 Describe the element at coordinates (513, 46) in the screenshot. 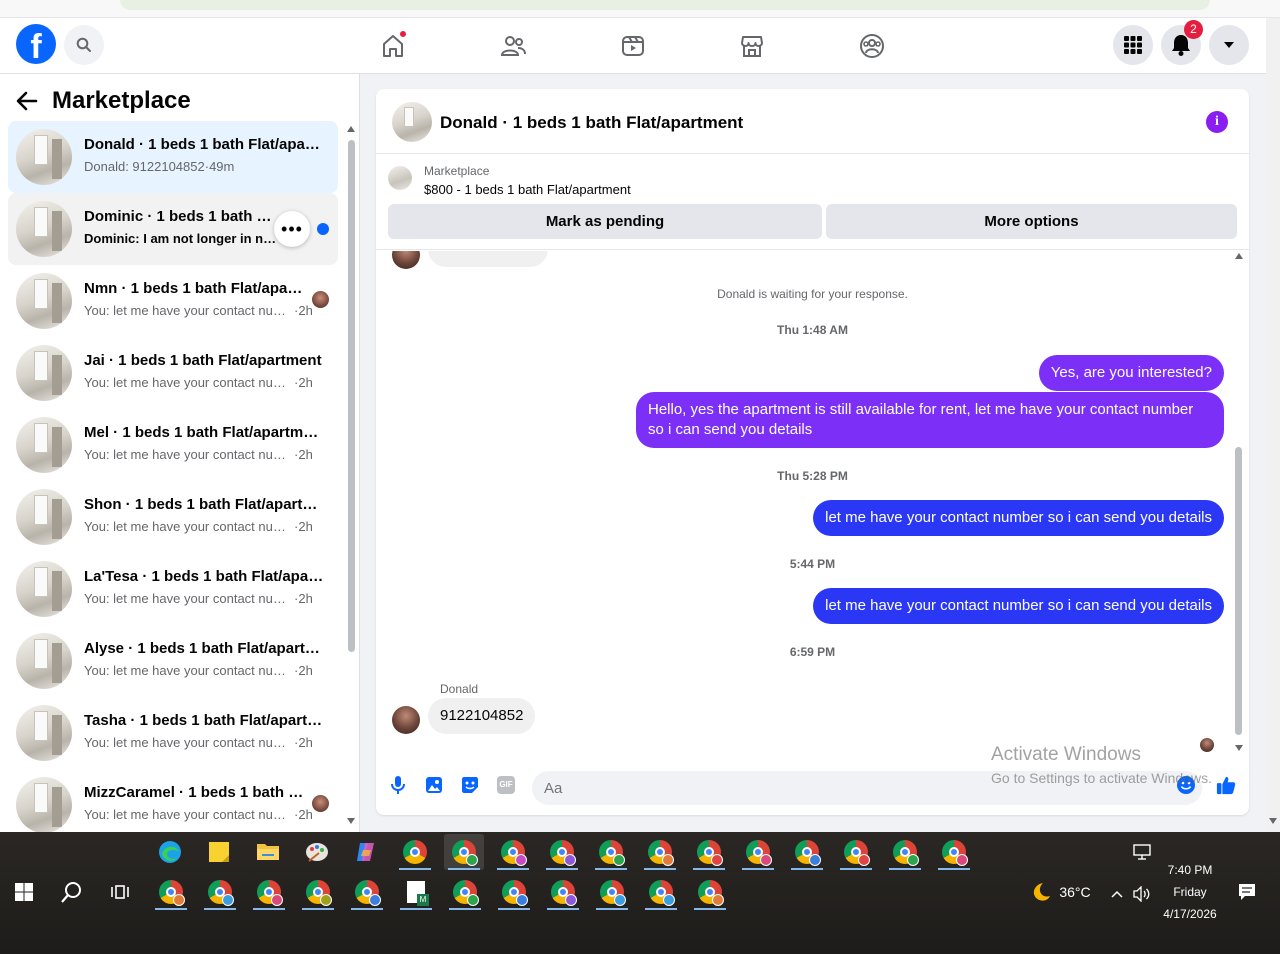

I see `friends-tab` at that location.